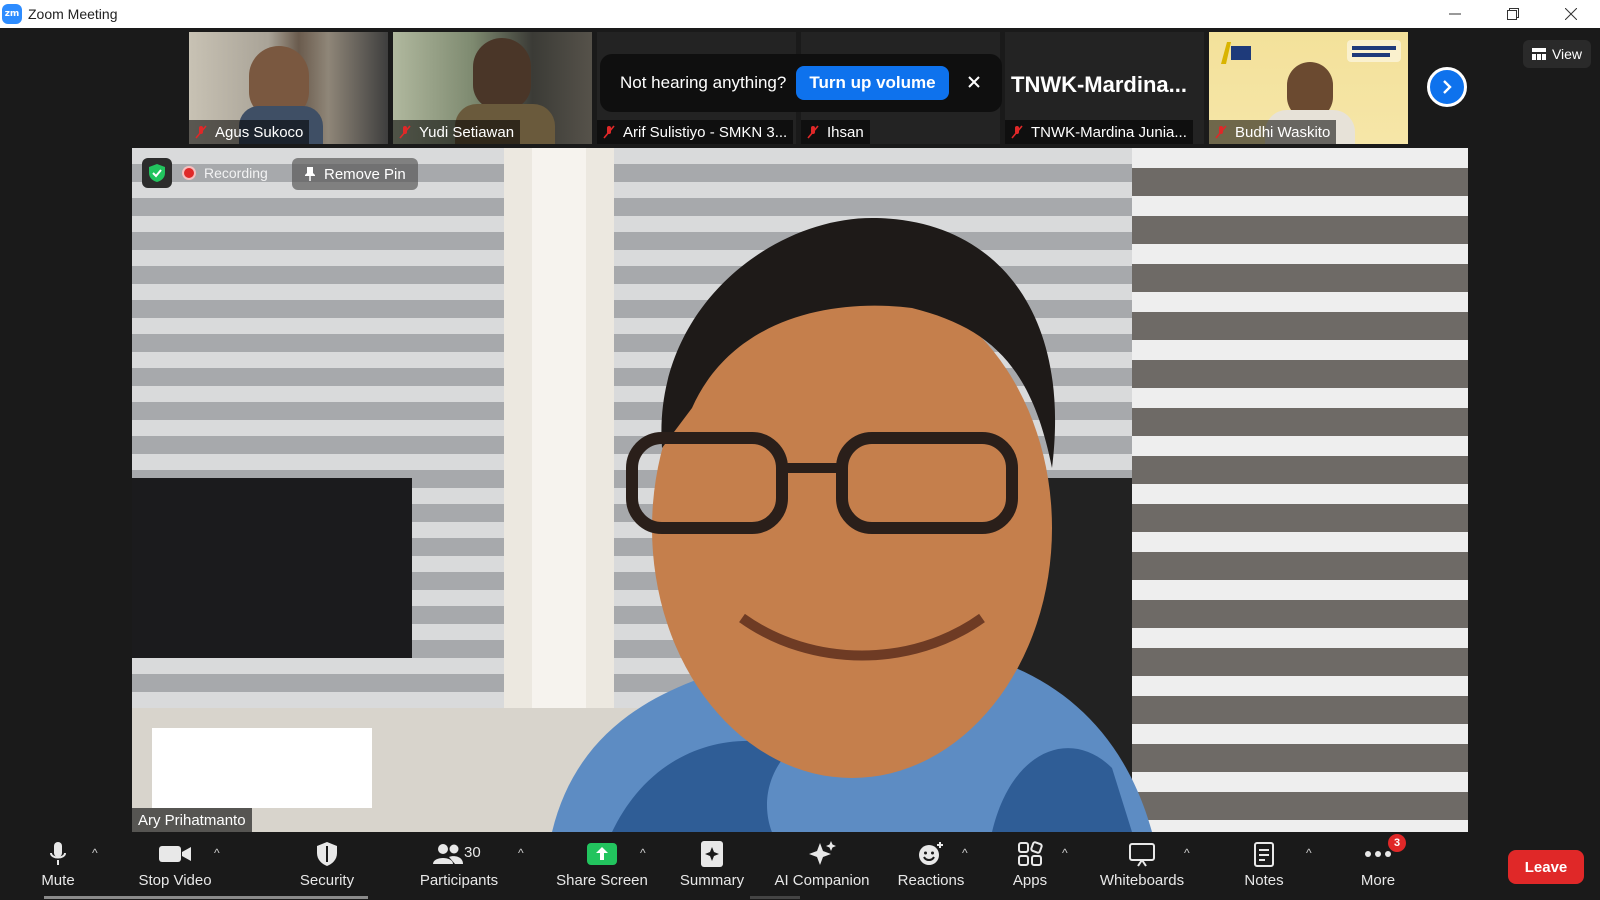 This screenshot has width=1600, height=900. What do you see at coordinates (931, 880) in the screenshot?
I see `reactions-label: Reactions` at bounding box center [931, 880].